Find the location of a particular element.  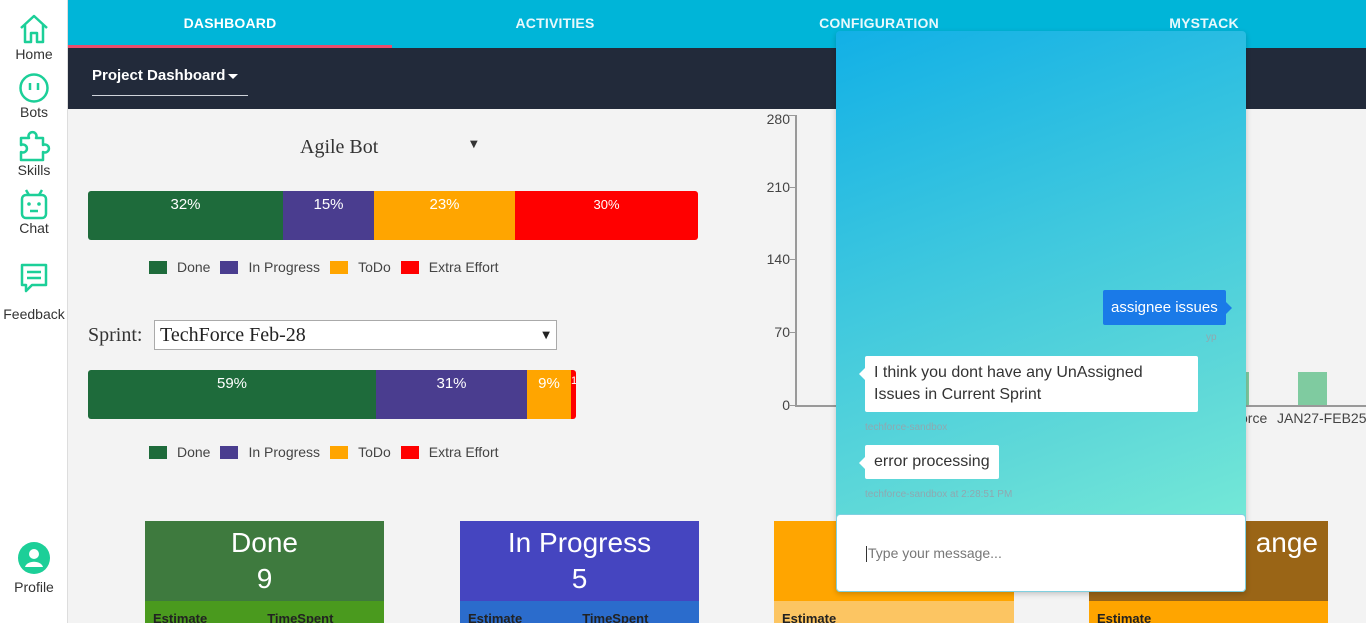

puzzle-icon is located at coordinates (35, 146).